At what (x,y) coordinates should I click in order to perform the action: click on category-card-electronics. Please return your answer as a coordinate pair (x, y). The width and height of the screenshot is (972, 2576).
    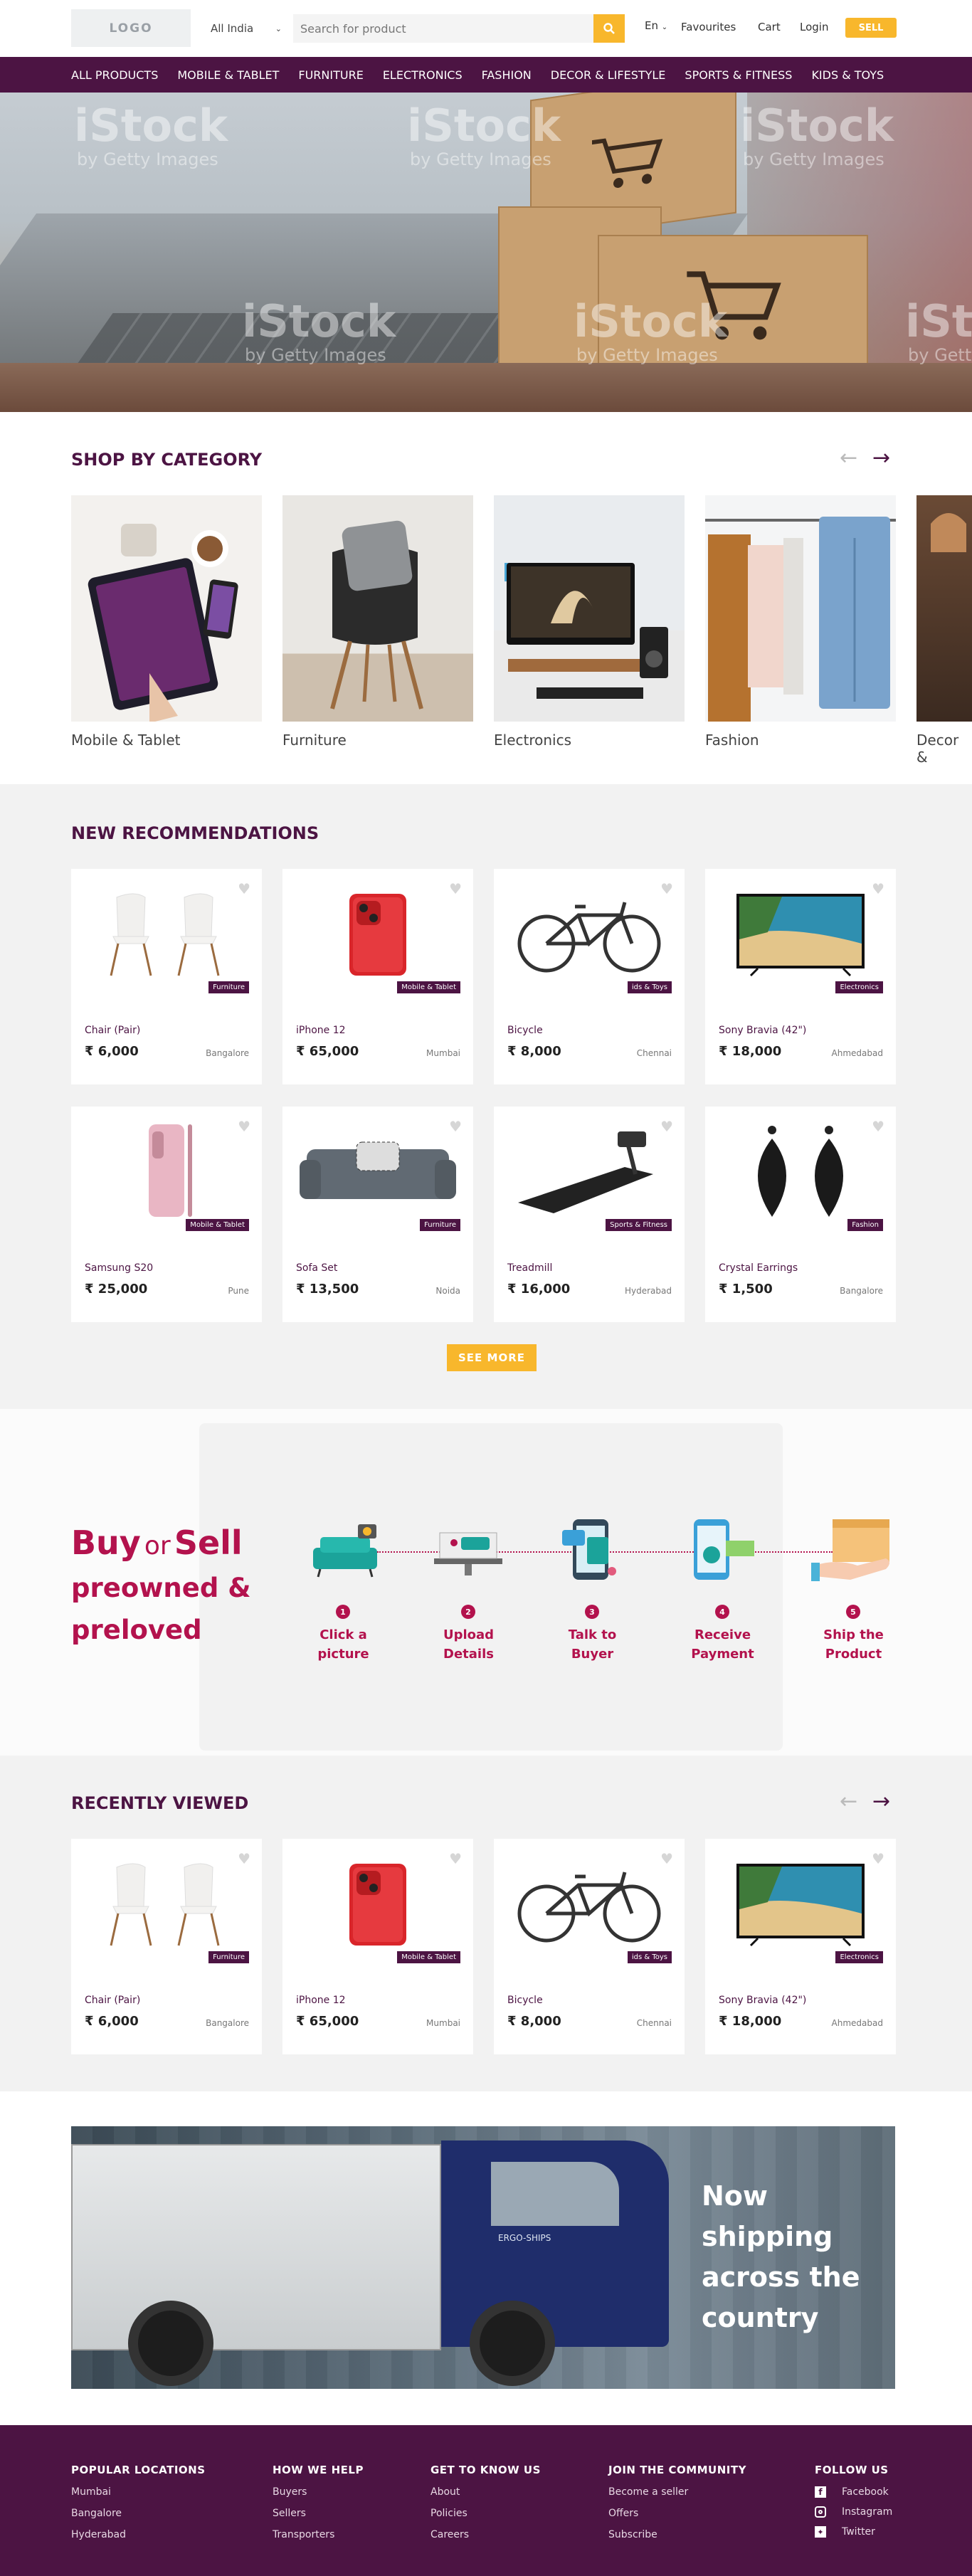
    Looking at the image, I should click on (589, 608).